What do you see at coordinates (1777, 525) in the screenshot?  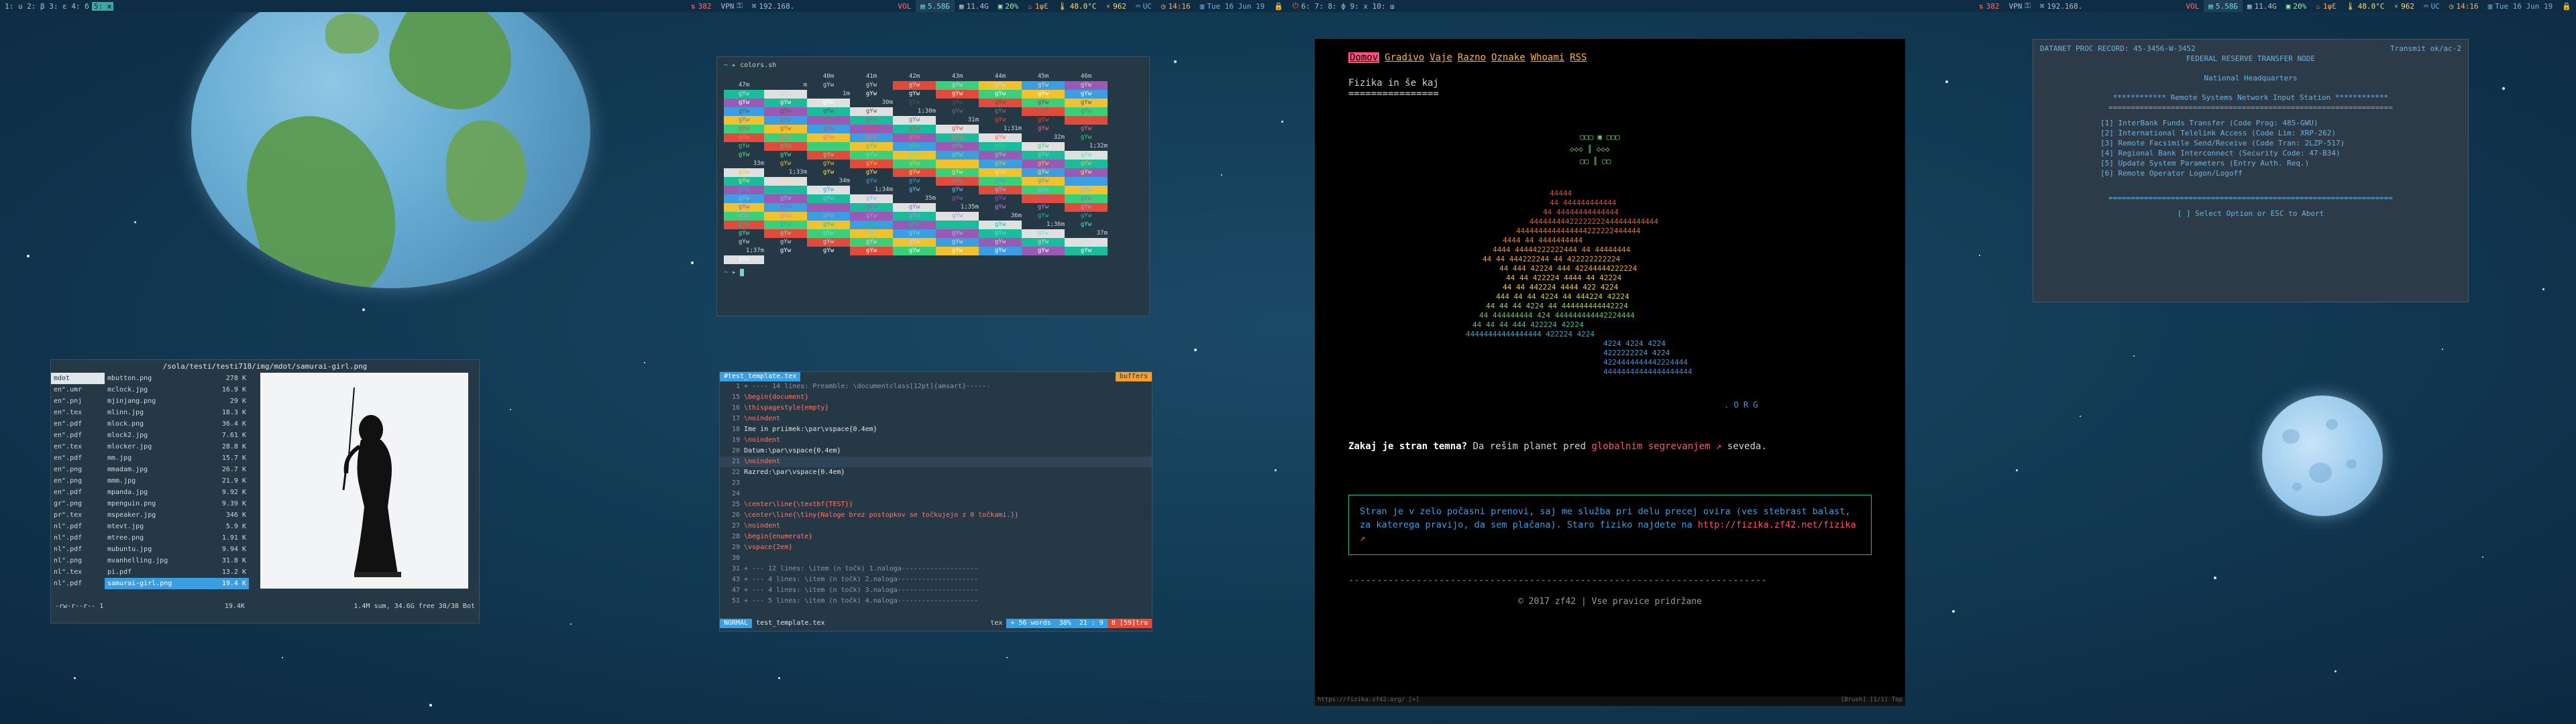 I see `old-fizika-link: http://fizika.zf42.net/fizika` at bounding box center [1777, 525].